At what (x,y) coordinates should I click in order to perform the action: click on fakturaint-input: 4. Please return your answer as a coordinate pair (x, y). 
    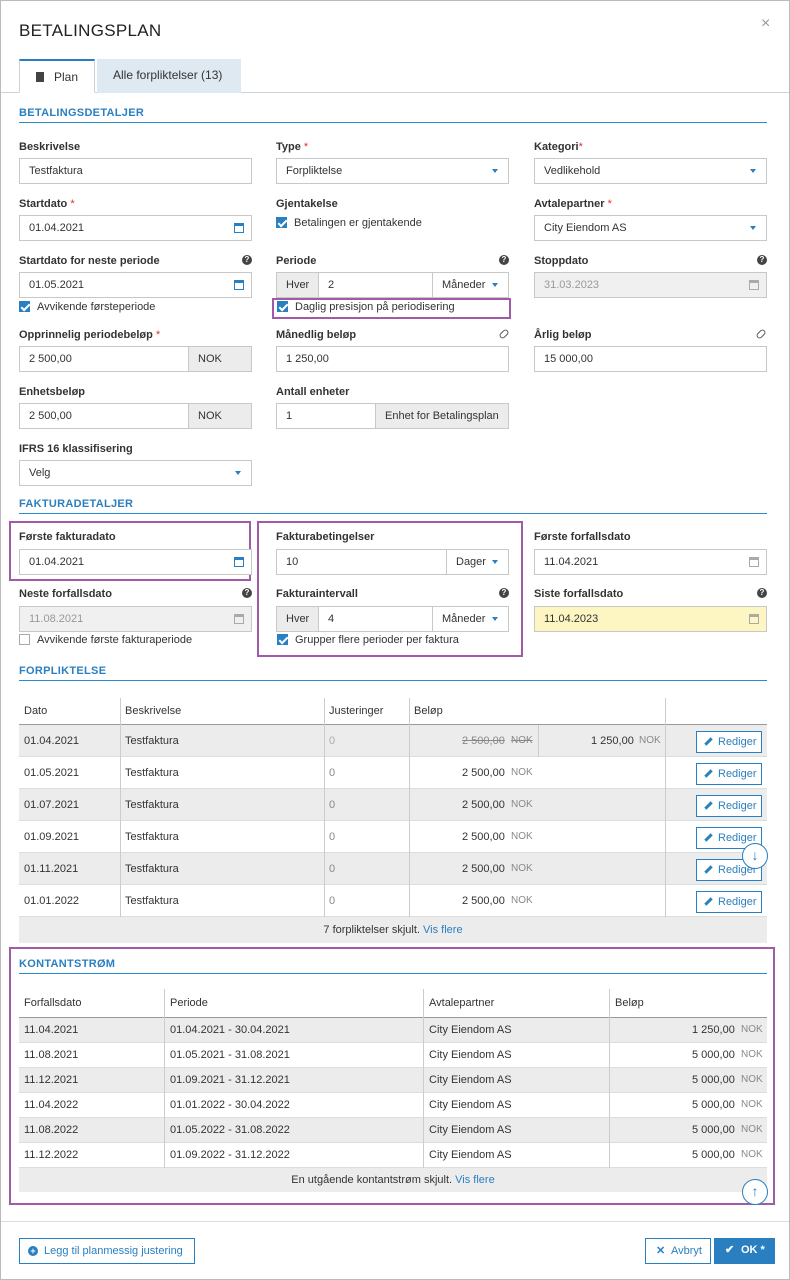
    Looking at the image, I should click on (375, 619).